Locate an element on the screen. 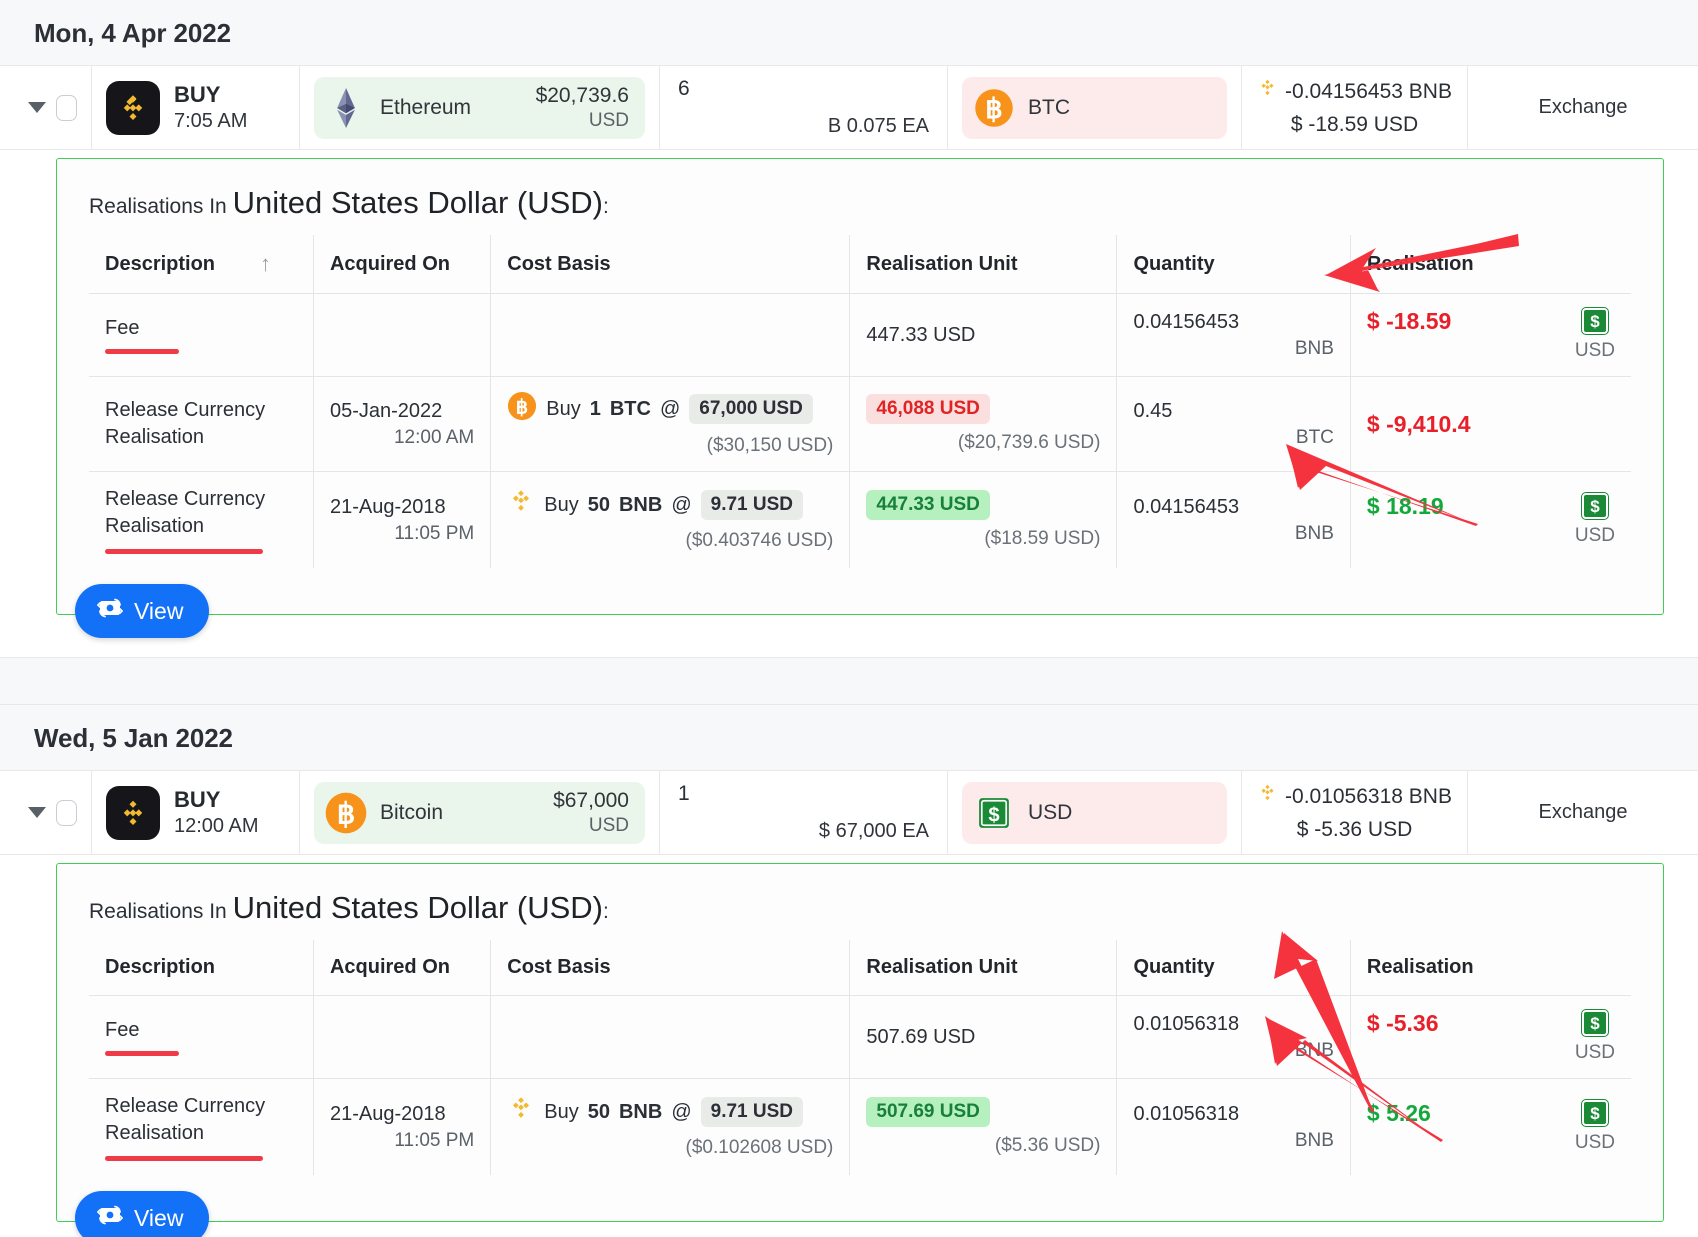 This screenshot has width=1698, height=1237. column-header-description: Description ↑ is located at coordinates (201, 264).